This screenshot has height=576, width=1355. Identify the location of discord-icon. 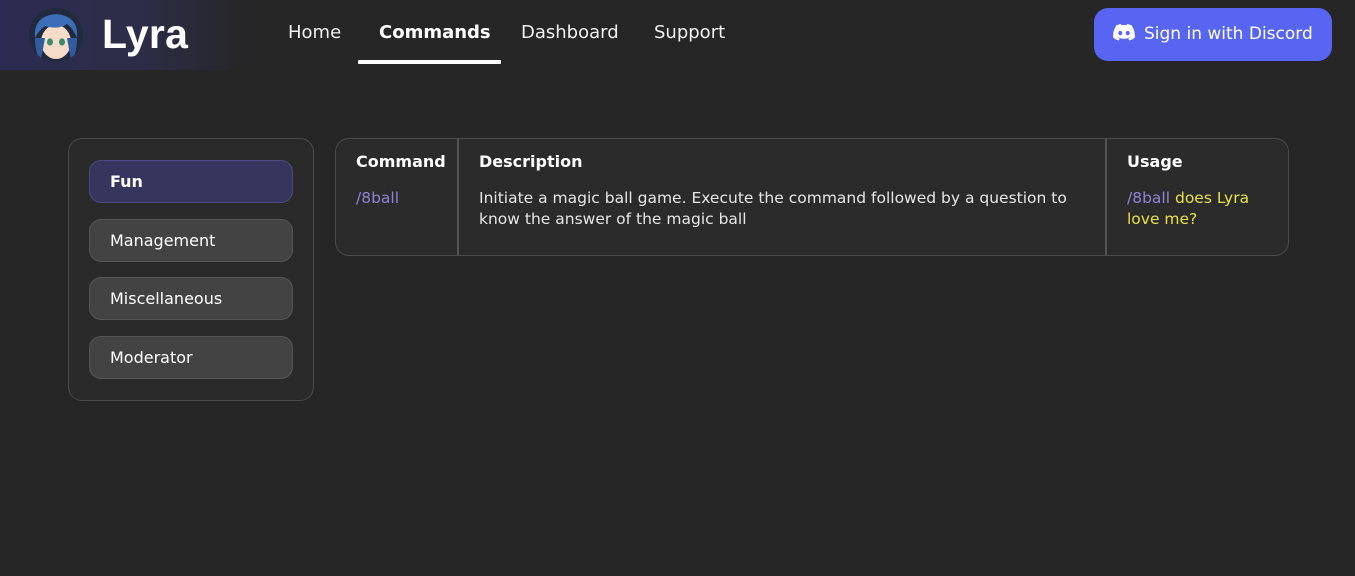
(1124, 32).